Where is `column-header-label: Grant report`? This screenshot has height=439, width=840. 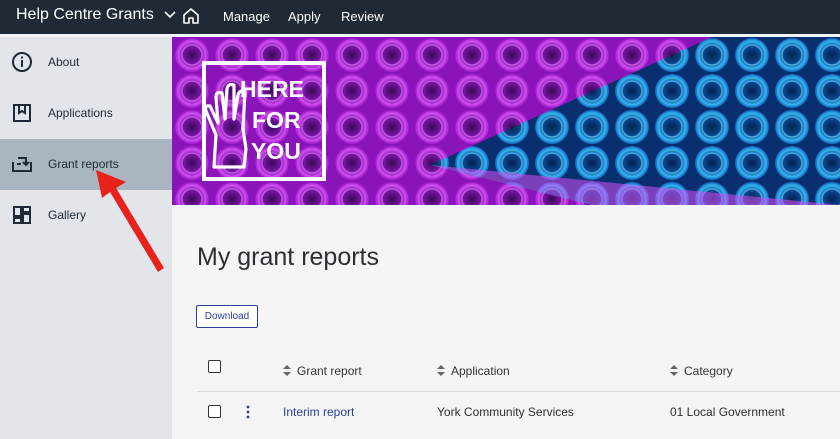
column-header-label: Grant report is located at coordinates (329, 371).